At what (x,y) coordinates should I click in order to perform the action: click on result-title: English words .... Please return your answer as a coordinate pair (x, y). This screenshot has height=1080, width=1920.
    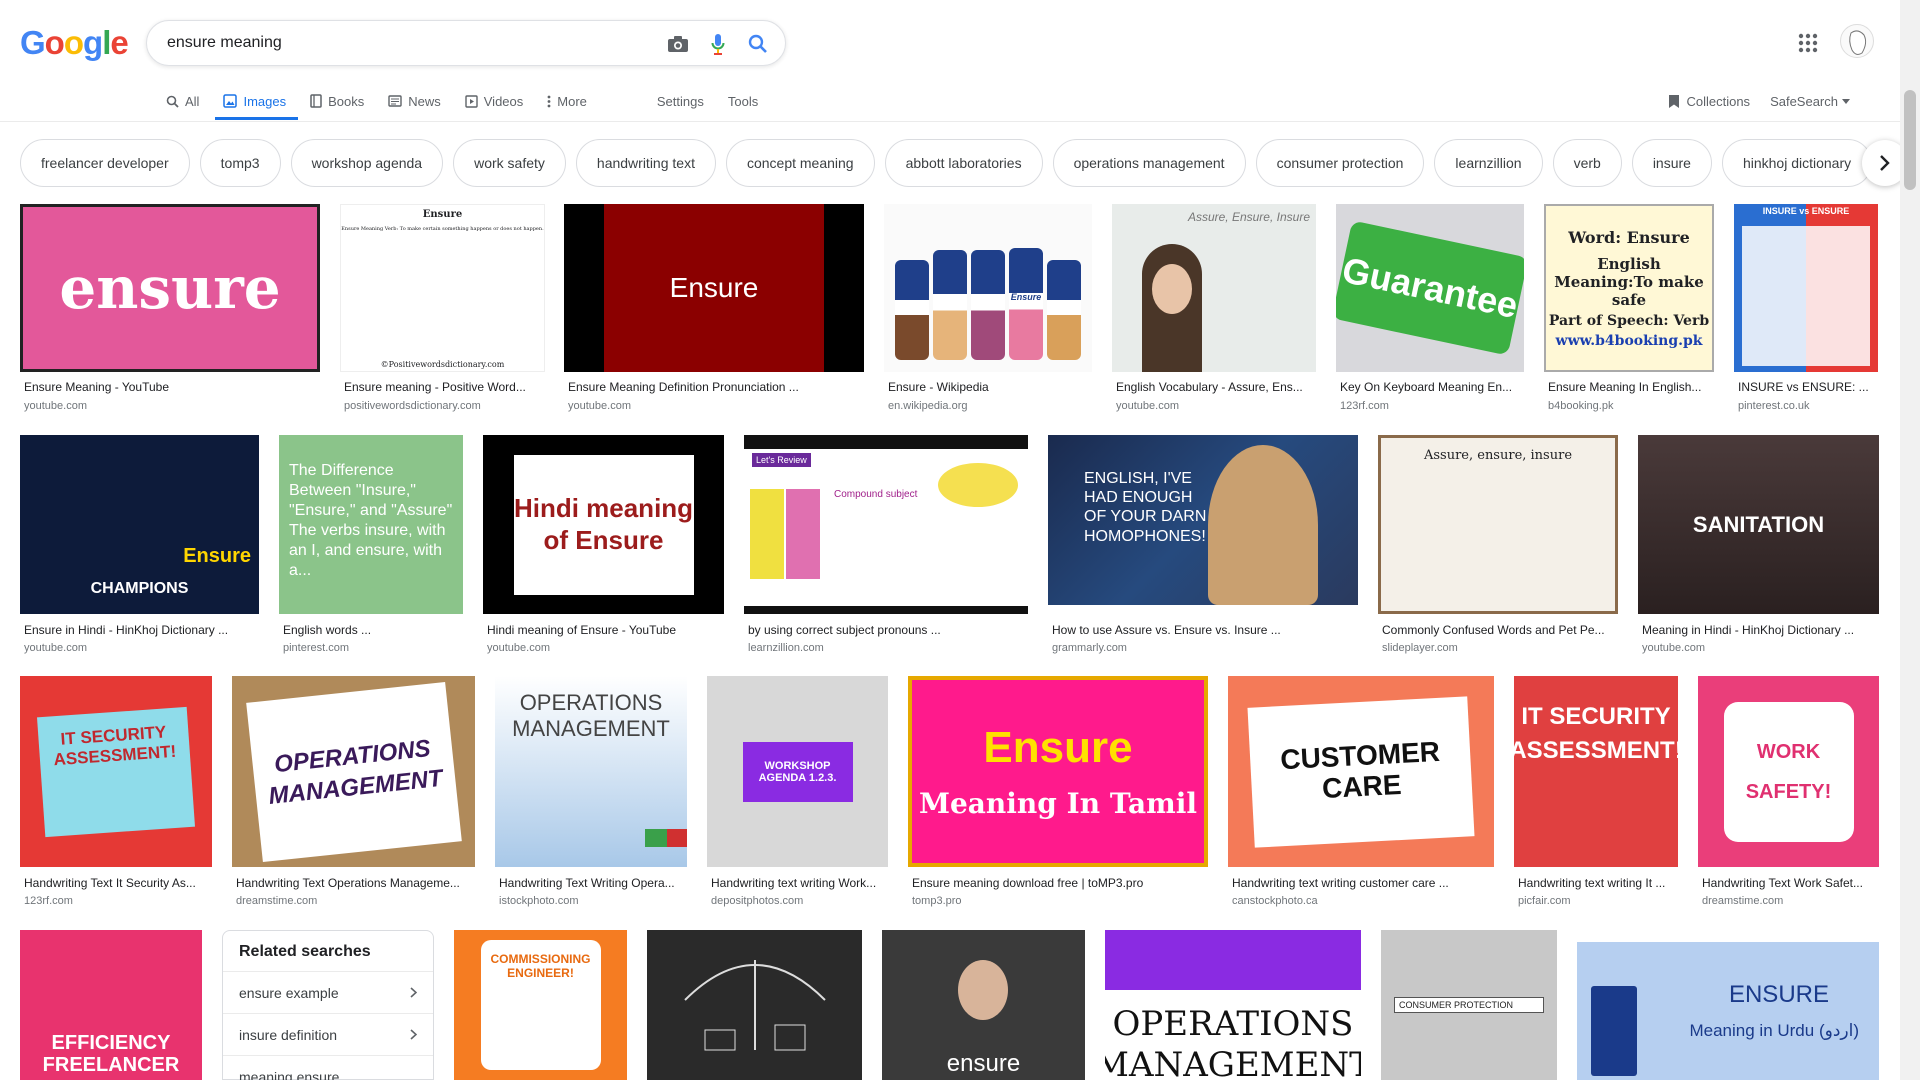
    Looking at the image, I should click on (373, 630).